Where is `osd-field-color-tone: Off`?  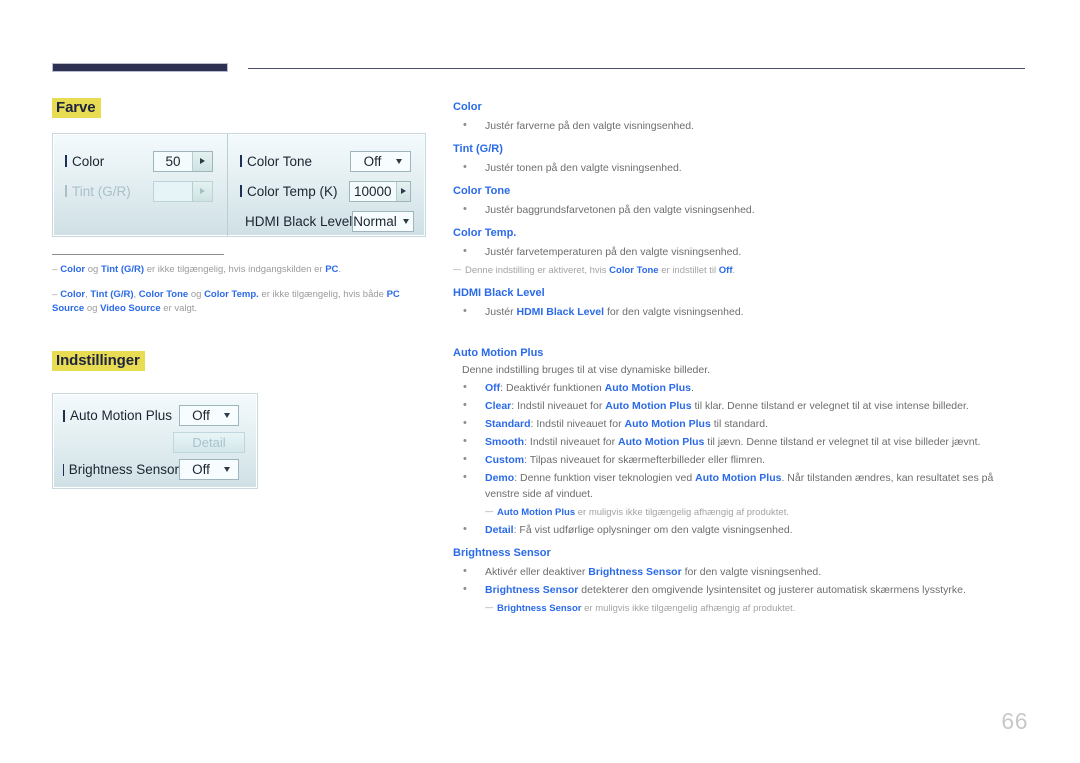 osd-field-color-tone: Off is located at coordinates (380, 161).